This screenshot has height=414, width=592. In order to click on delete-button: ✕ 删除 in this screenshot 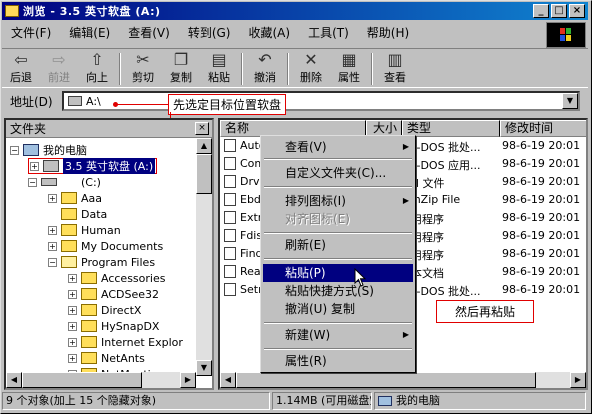, I will do `click(311, 68)`.